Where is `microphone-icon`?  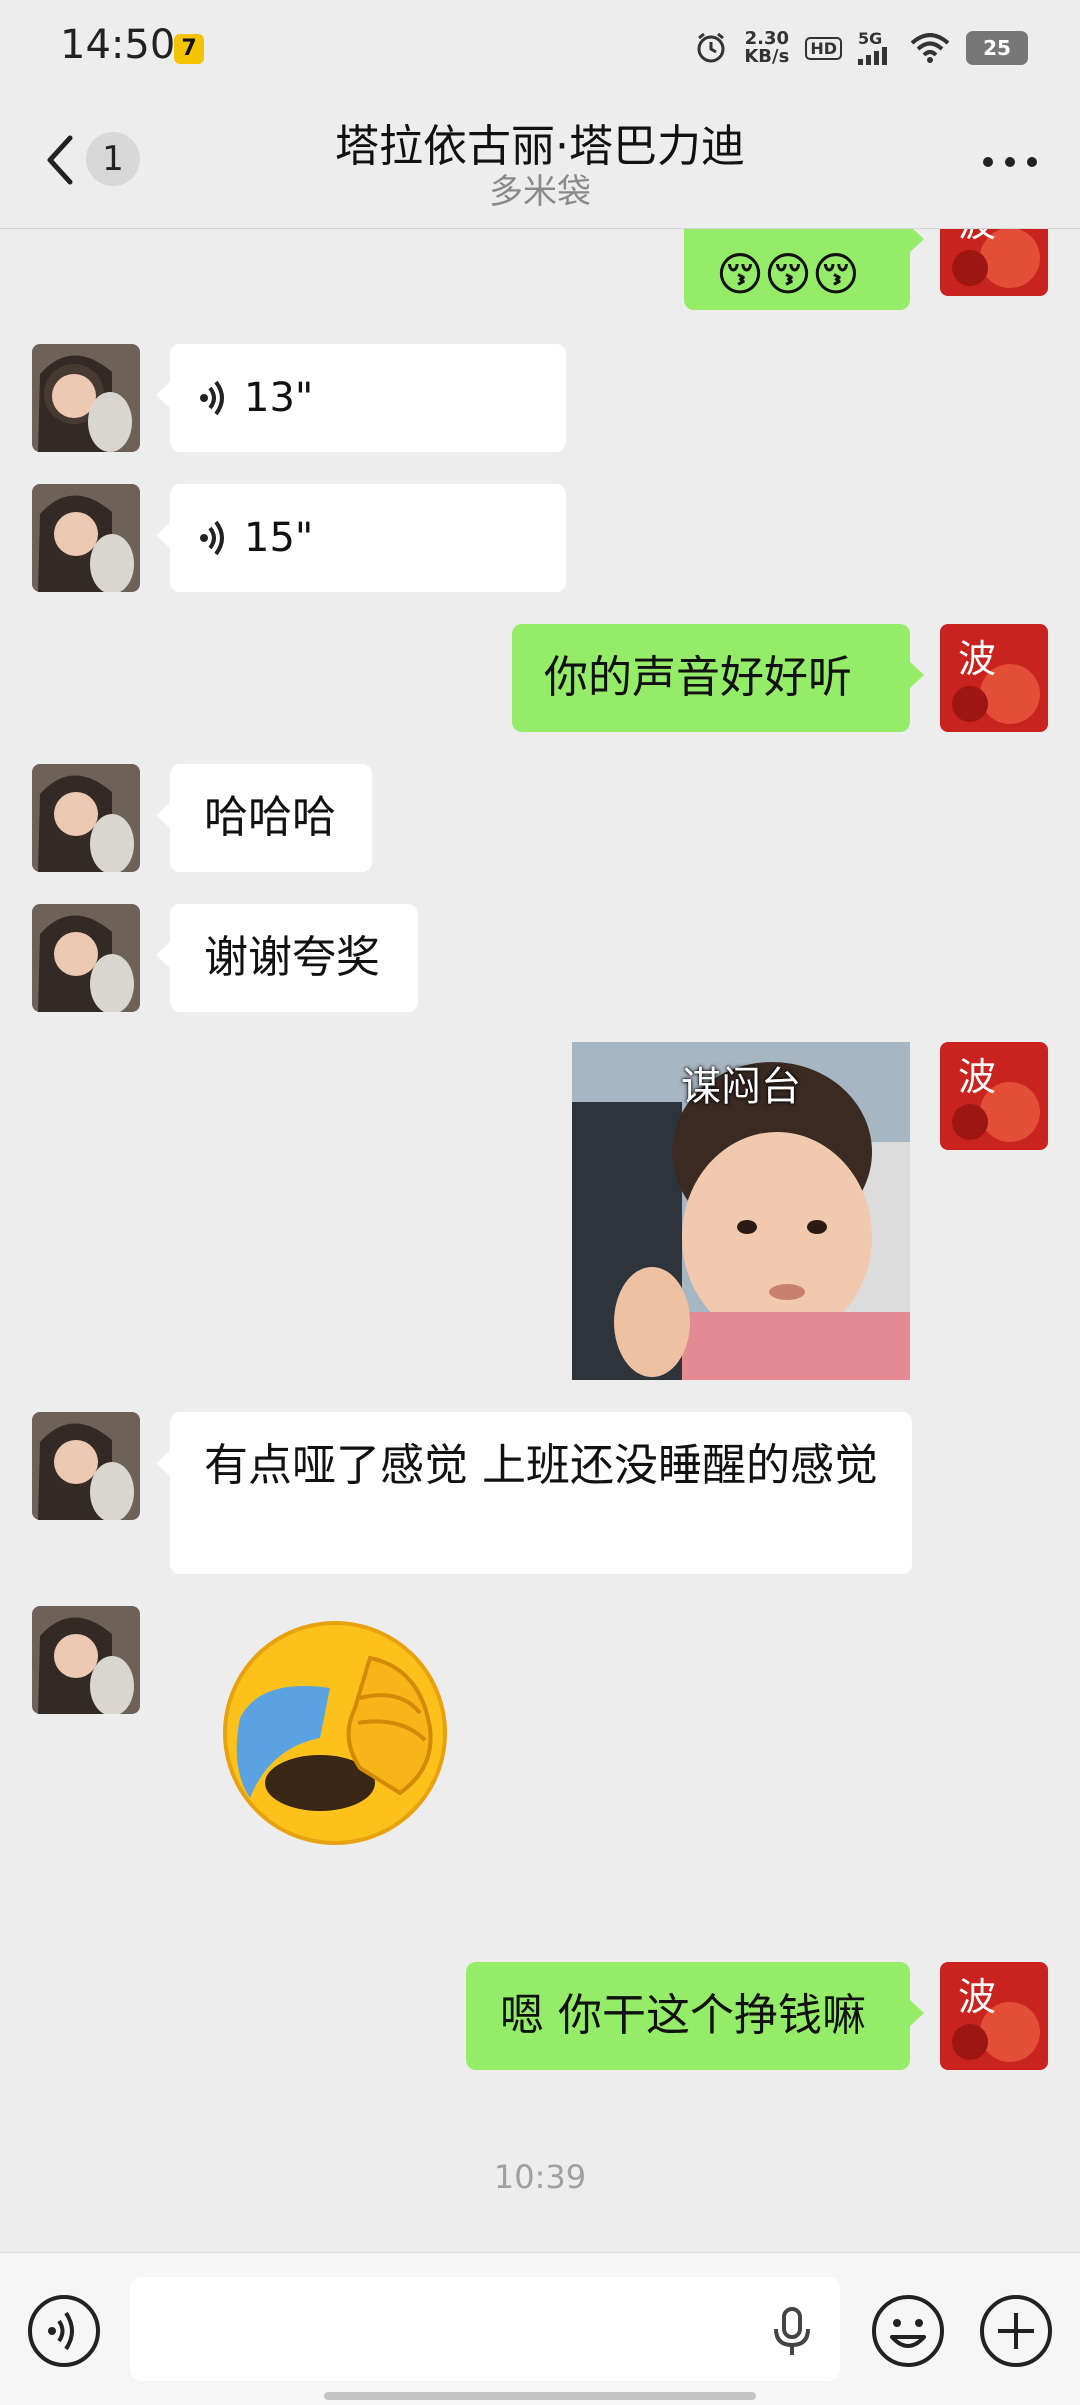
microphone-icon is located at coordinates (792, 2331).